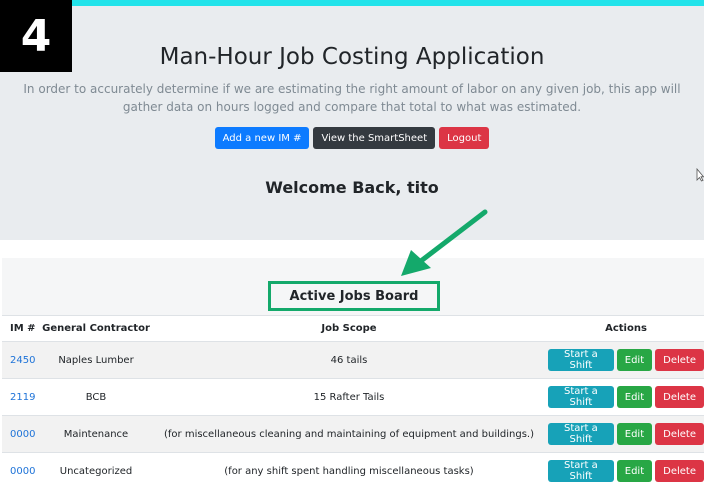 This screenshot has height=489, width=704. I want to click on column-header-im: IM #, so click(22, 328).